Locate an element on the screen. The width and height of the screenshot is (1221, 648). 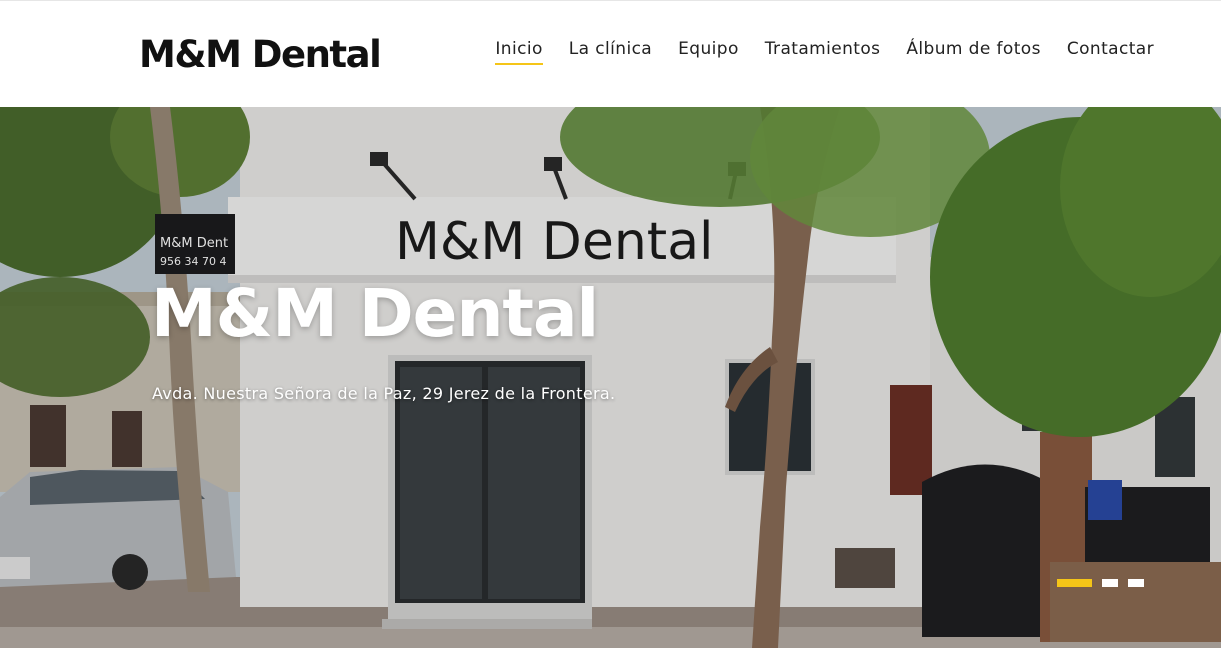
nav-item-album-de-fotos: Álbum de fotos is located at coordinates (973, 52).